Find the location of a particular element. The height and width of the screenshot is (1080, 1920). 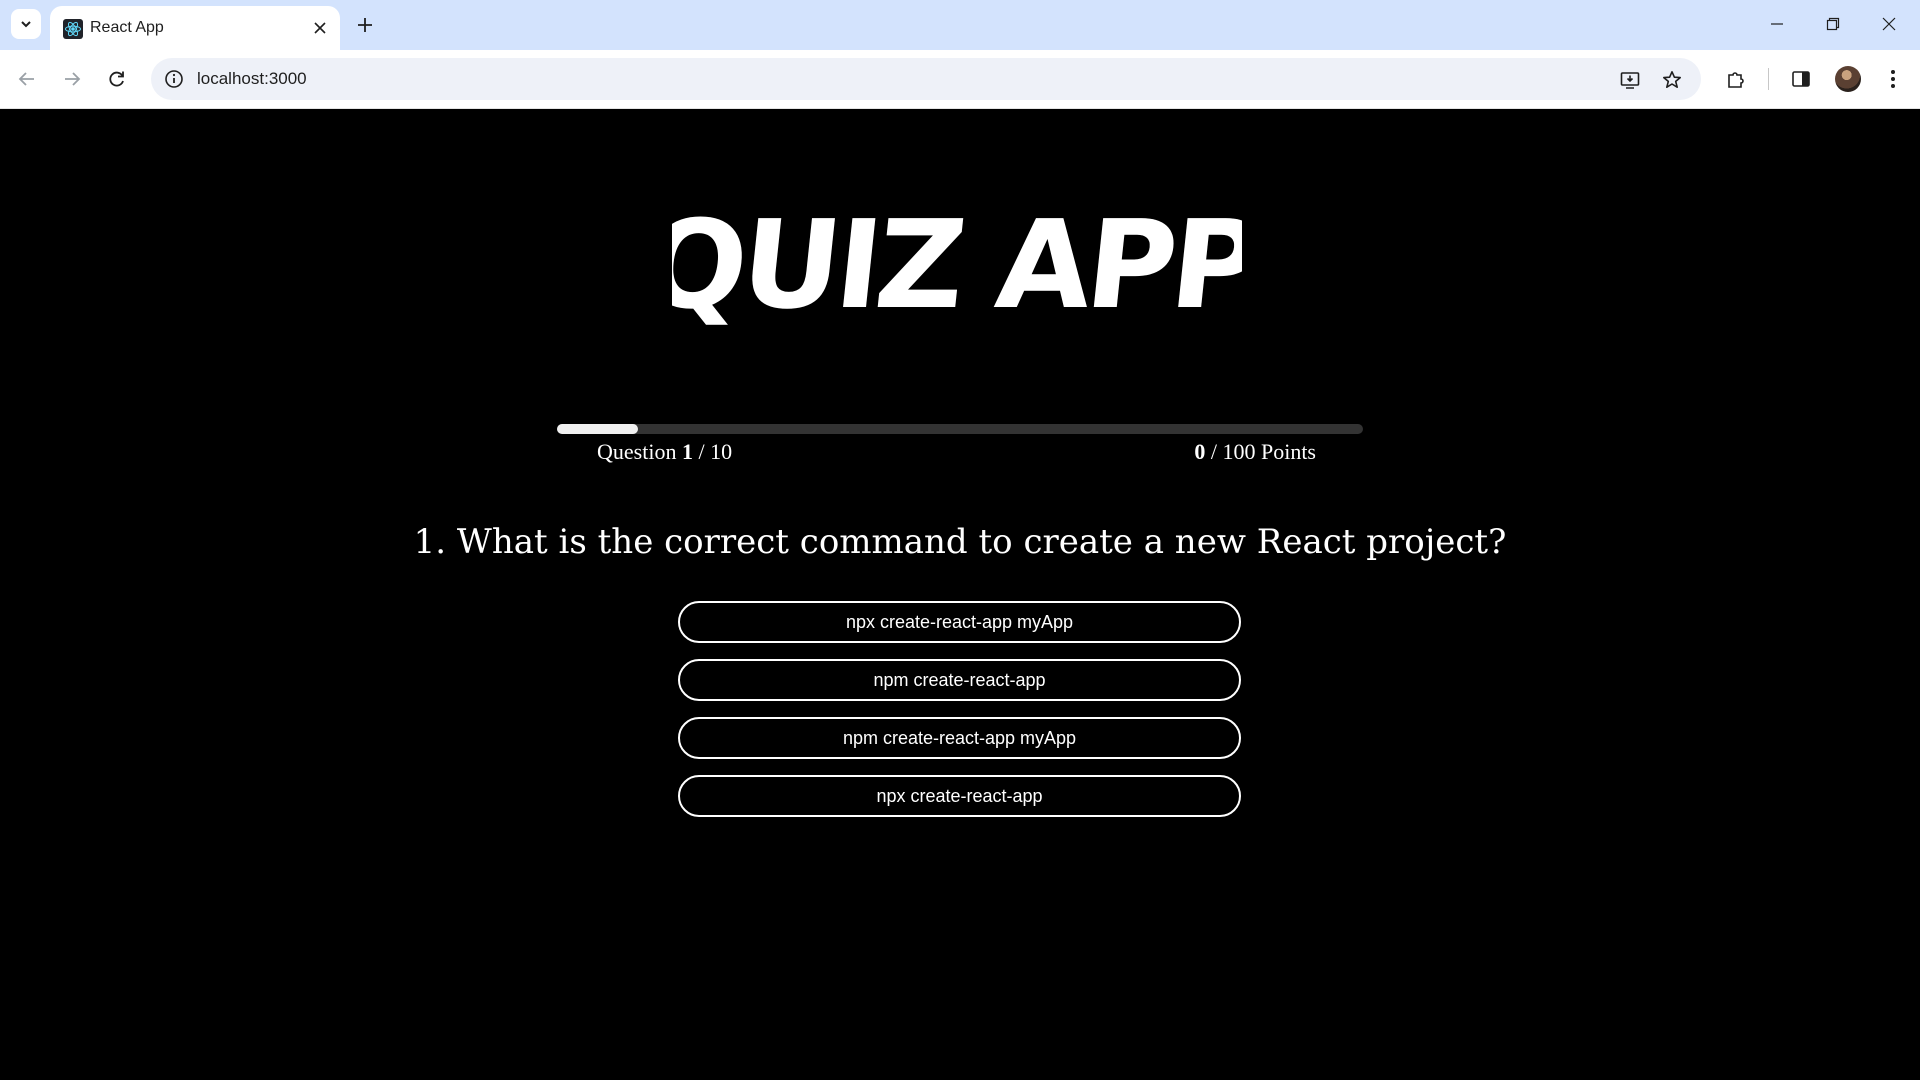

quiz-progress-fill is located at coordinates (597, 429).